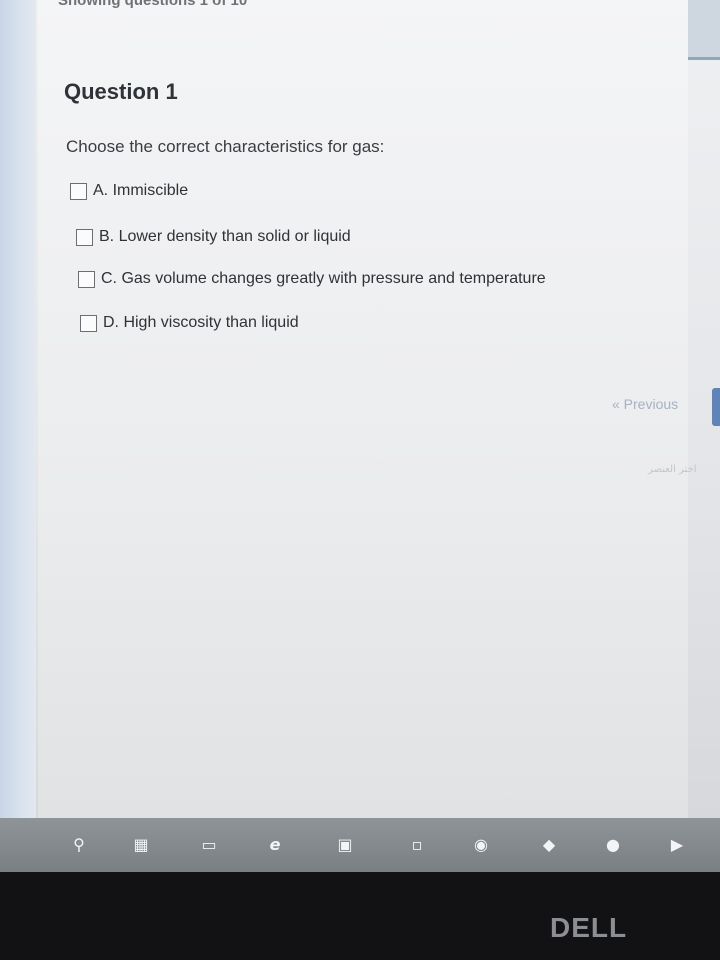 The image size is (720, 960). What do you see at coordinates (86, 279) in the screenshot?
I see `option-c-checkbox` at bounding box center [86, 279].